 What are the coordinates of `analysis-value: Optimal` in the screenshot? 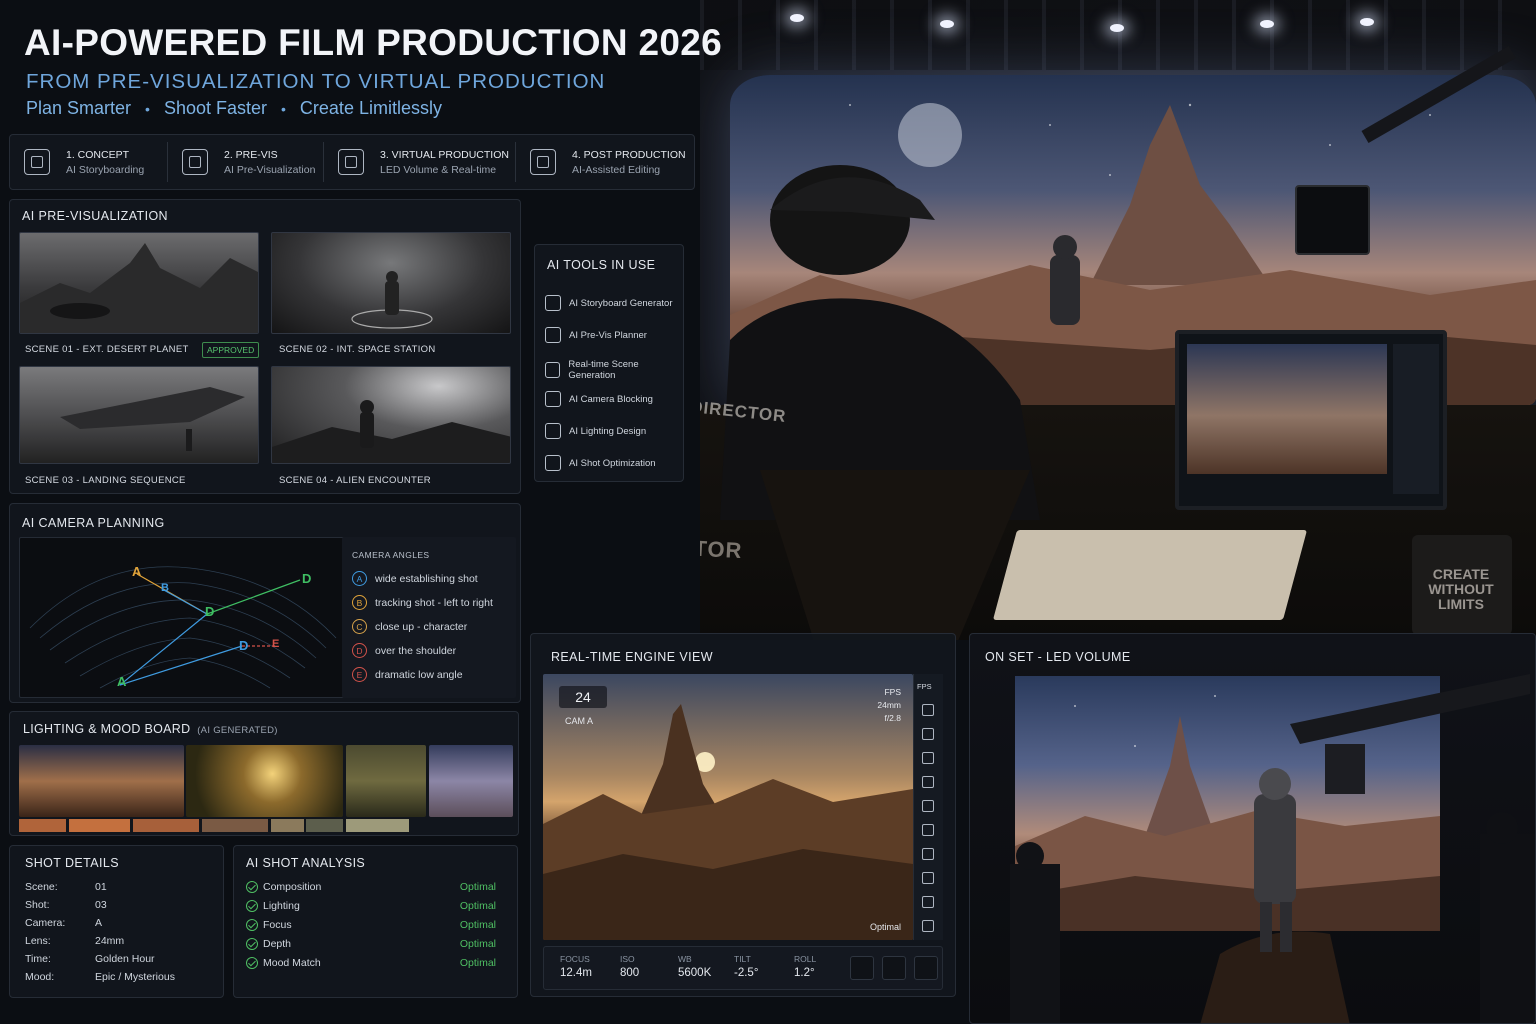 It's located at (477, 963).